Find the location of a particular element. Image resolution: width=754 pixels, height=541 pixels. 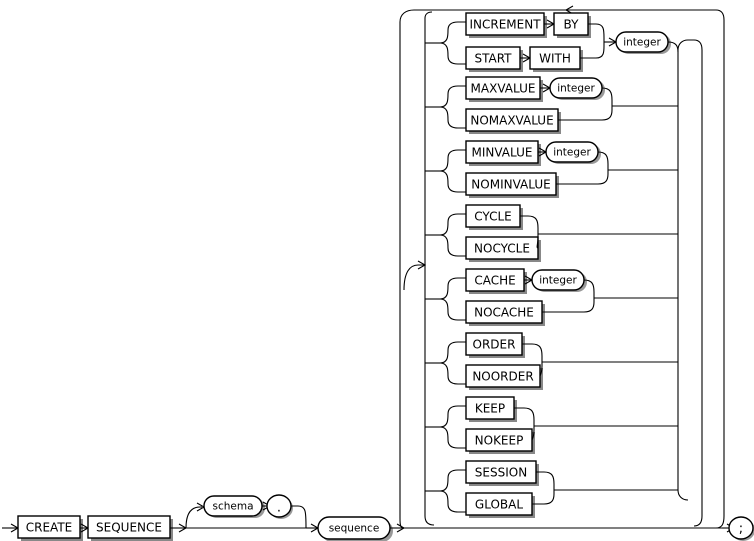

terminal-by-label: BY is located at coordinates (572, 25).